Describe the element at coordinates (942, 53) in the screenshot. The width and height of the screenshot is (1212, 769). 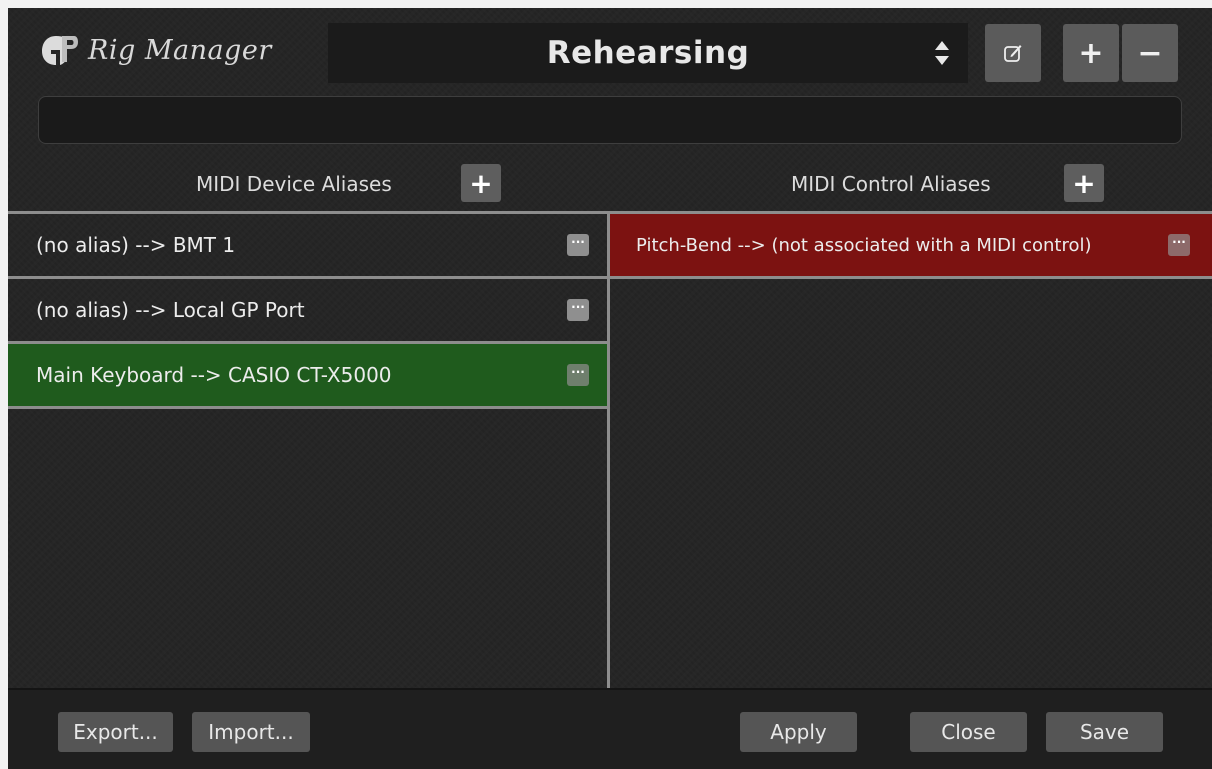
I see `up-down-arrows-icon` at that location.